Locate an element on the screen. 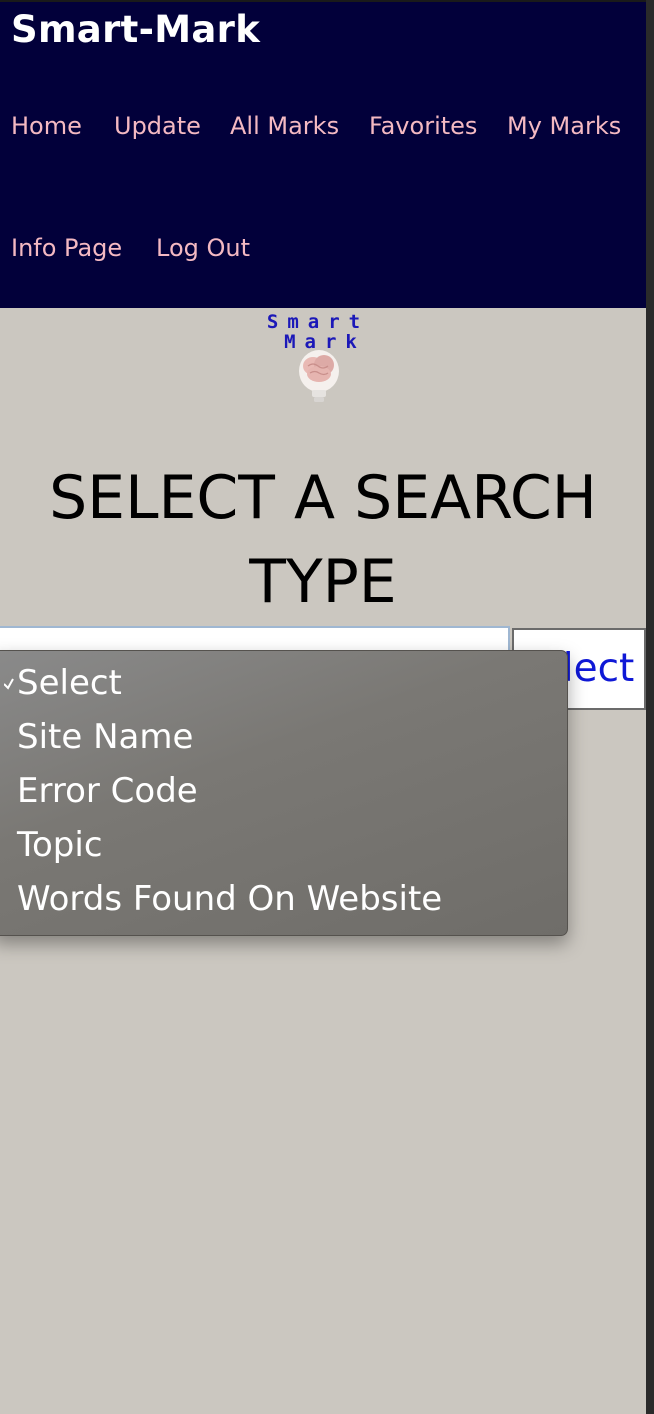  nav-favorites-link: Favorites is located at coordinates (423, 126).